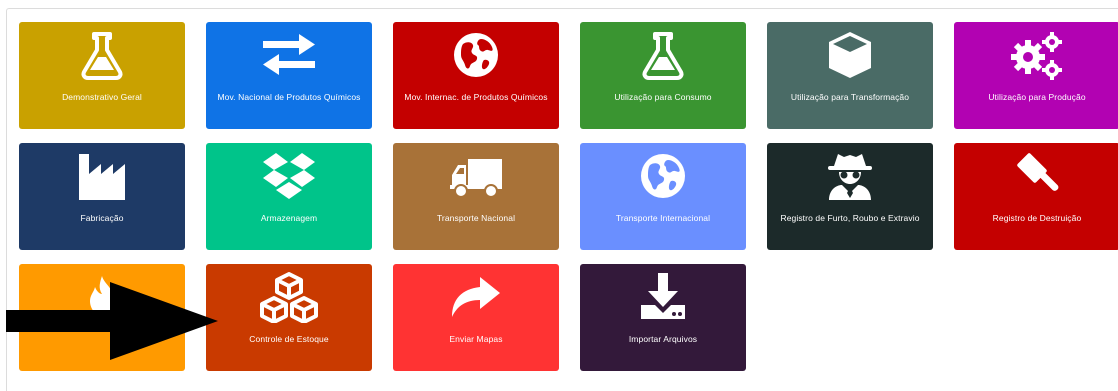  What do you see at coordinates (102, 218) in the screenshot?
I see `tile-label: Fabricação` at bounding box center [102, 218].